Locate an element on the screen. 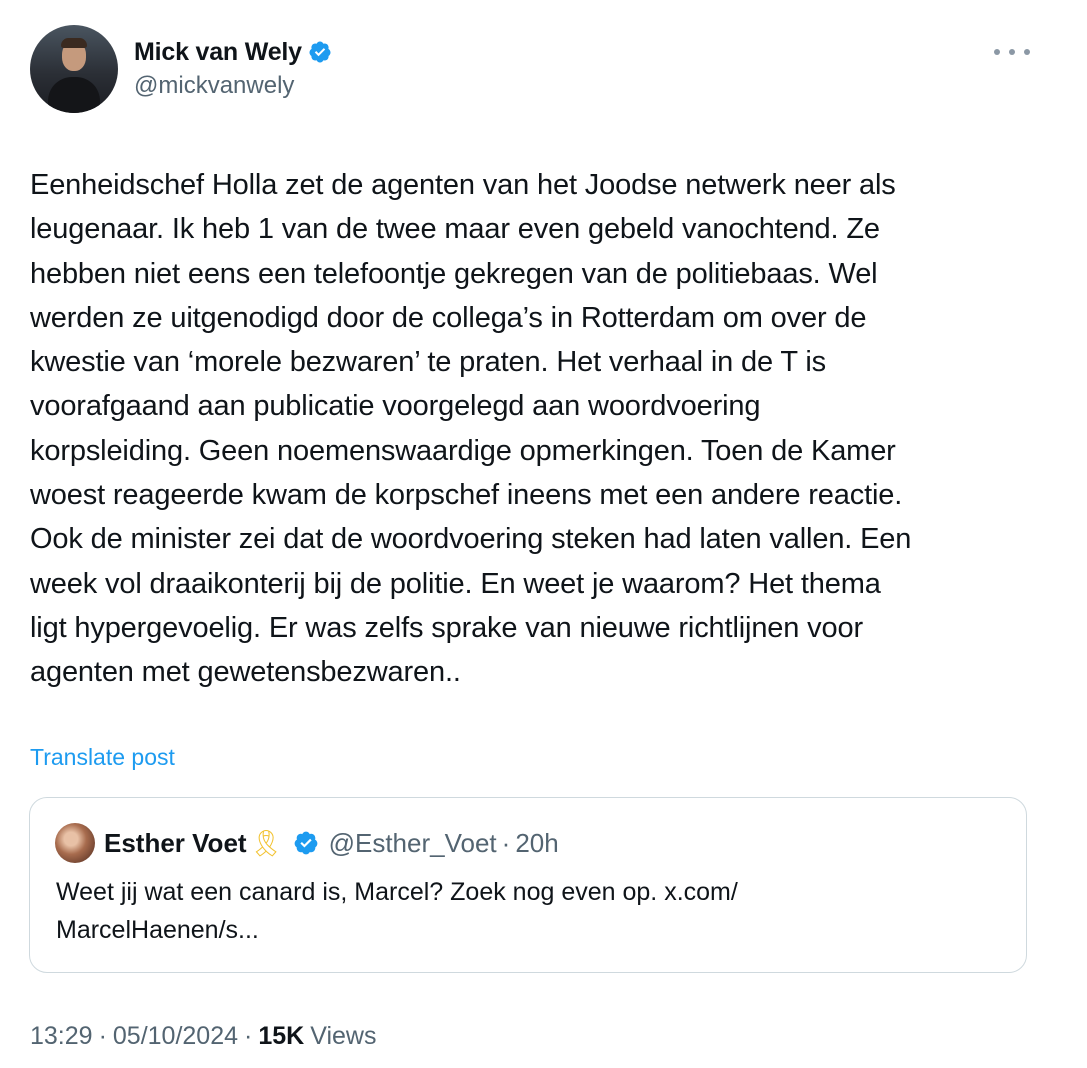 This screenshot has width=1087, height=1068. translate-post-link: Translate post is located at coordinates (102, 757).